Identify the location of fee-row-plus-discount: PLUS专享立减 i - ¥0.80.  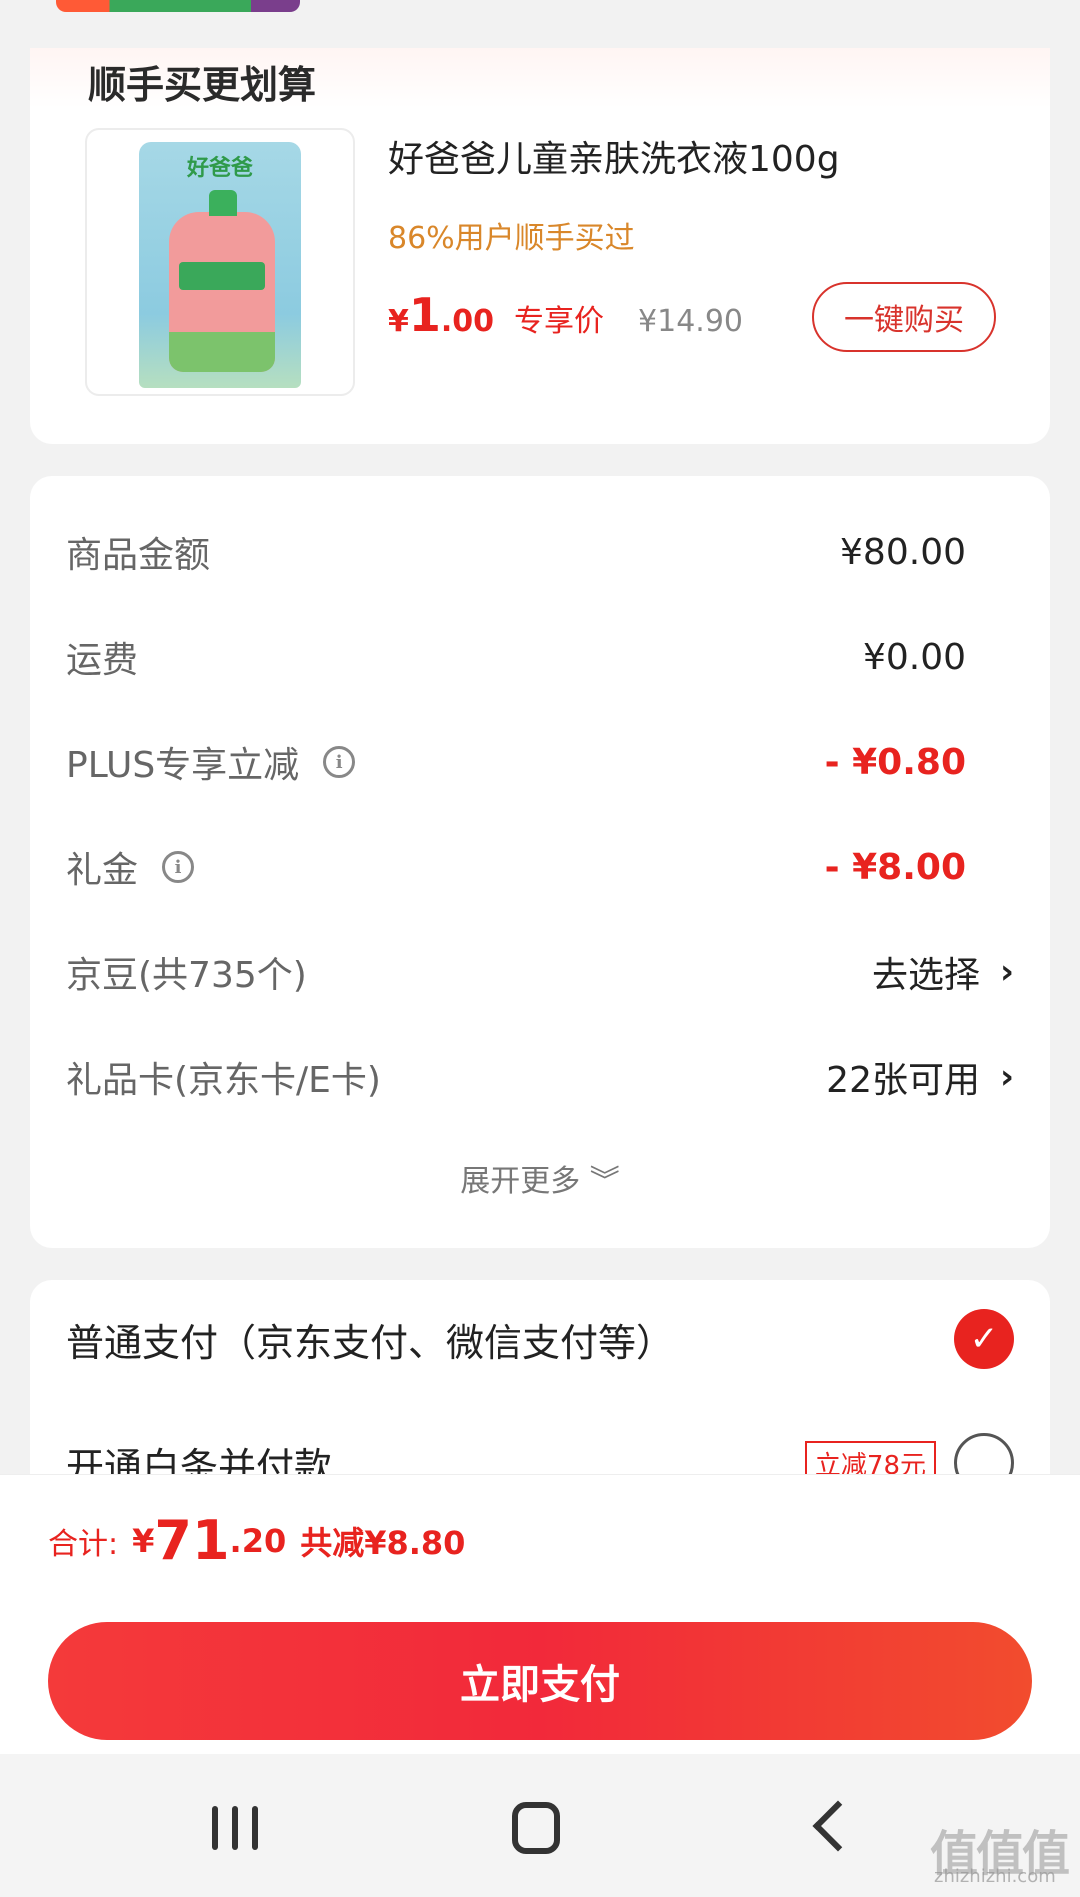
(540, 762).